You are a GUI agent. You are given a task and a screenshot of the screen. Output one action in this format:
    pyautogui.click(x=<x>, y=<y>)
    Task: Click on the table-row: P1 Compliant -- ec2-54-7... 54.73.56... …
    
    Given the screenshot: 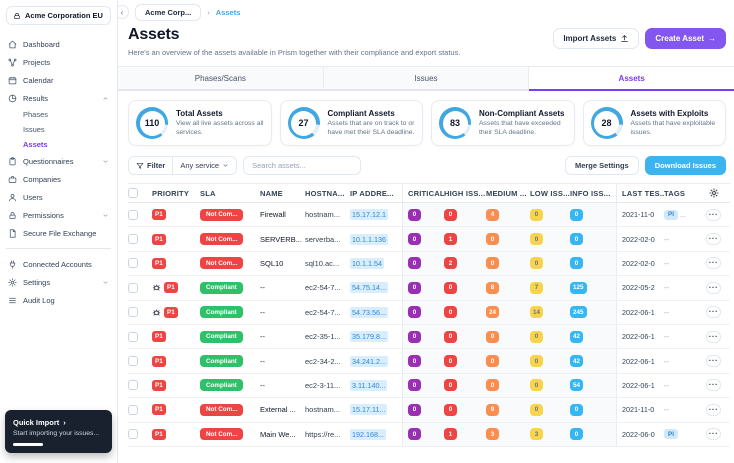 What is the action you would take?
    pyautogui.click(x=429, y=312)
    